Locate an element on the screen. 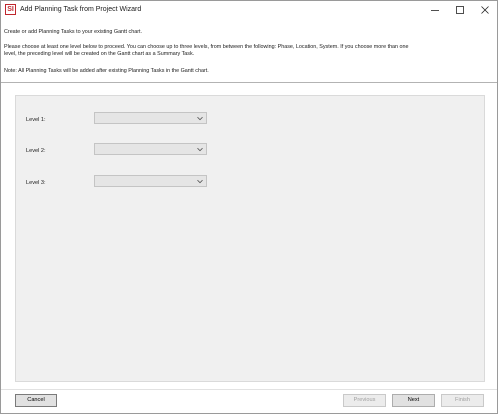  close-button is located at coordinates (484, 10).